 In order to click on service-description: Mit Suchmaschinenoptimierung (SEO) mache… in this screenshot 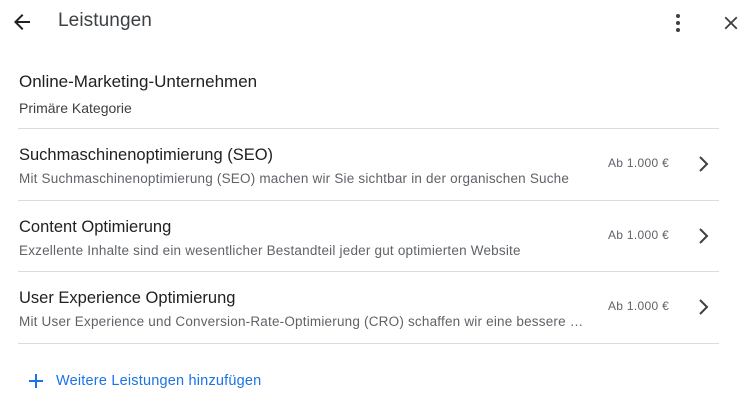, I will do `click(294, 178)`.